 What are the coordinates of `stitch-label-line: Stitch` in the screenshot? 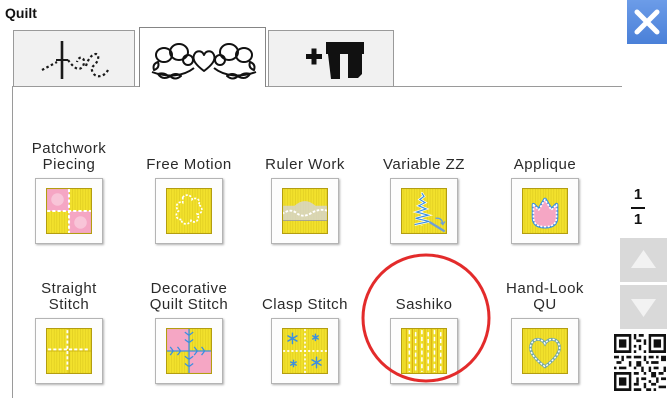 It's located at (69, 304).